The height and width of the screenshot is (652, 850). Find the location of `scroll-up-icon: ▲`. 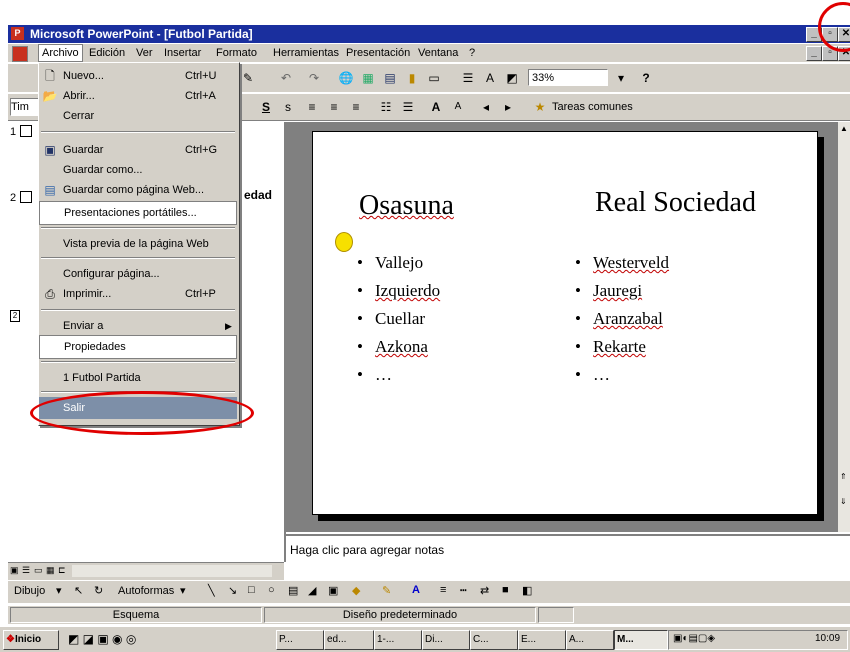

scroll-up-icon: ▲ is located at coordinates (844, 128).